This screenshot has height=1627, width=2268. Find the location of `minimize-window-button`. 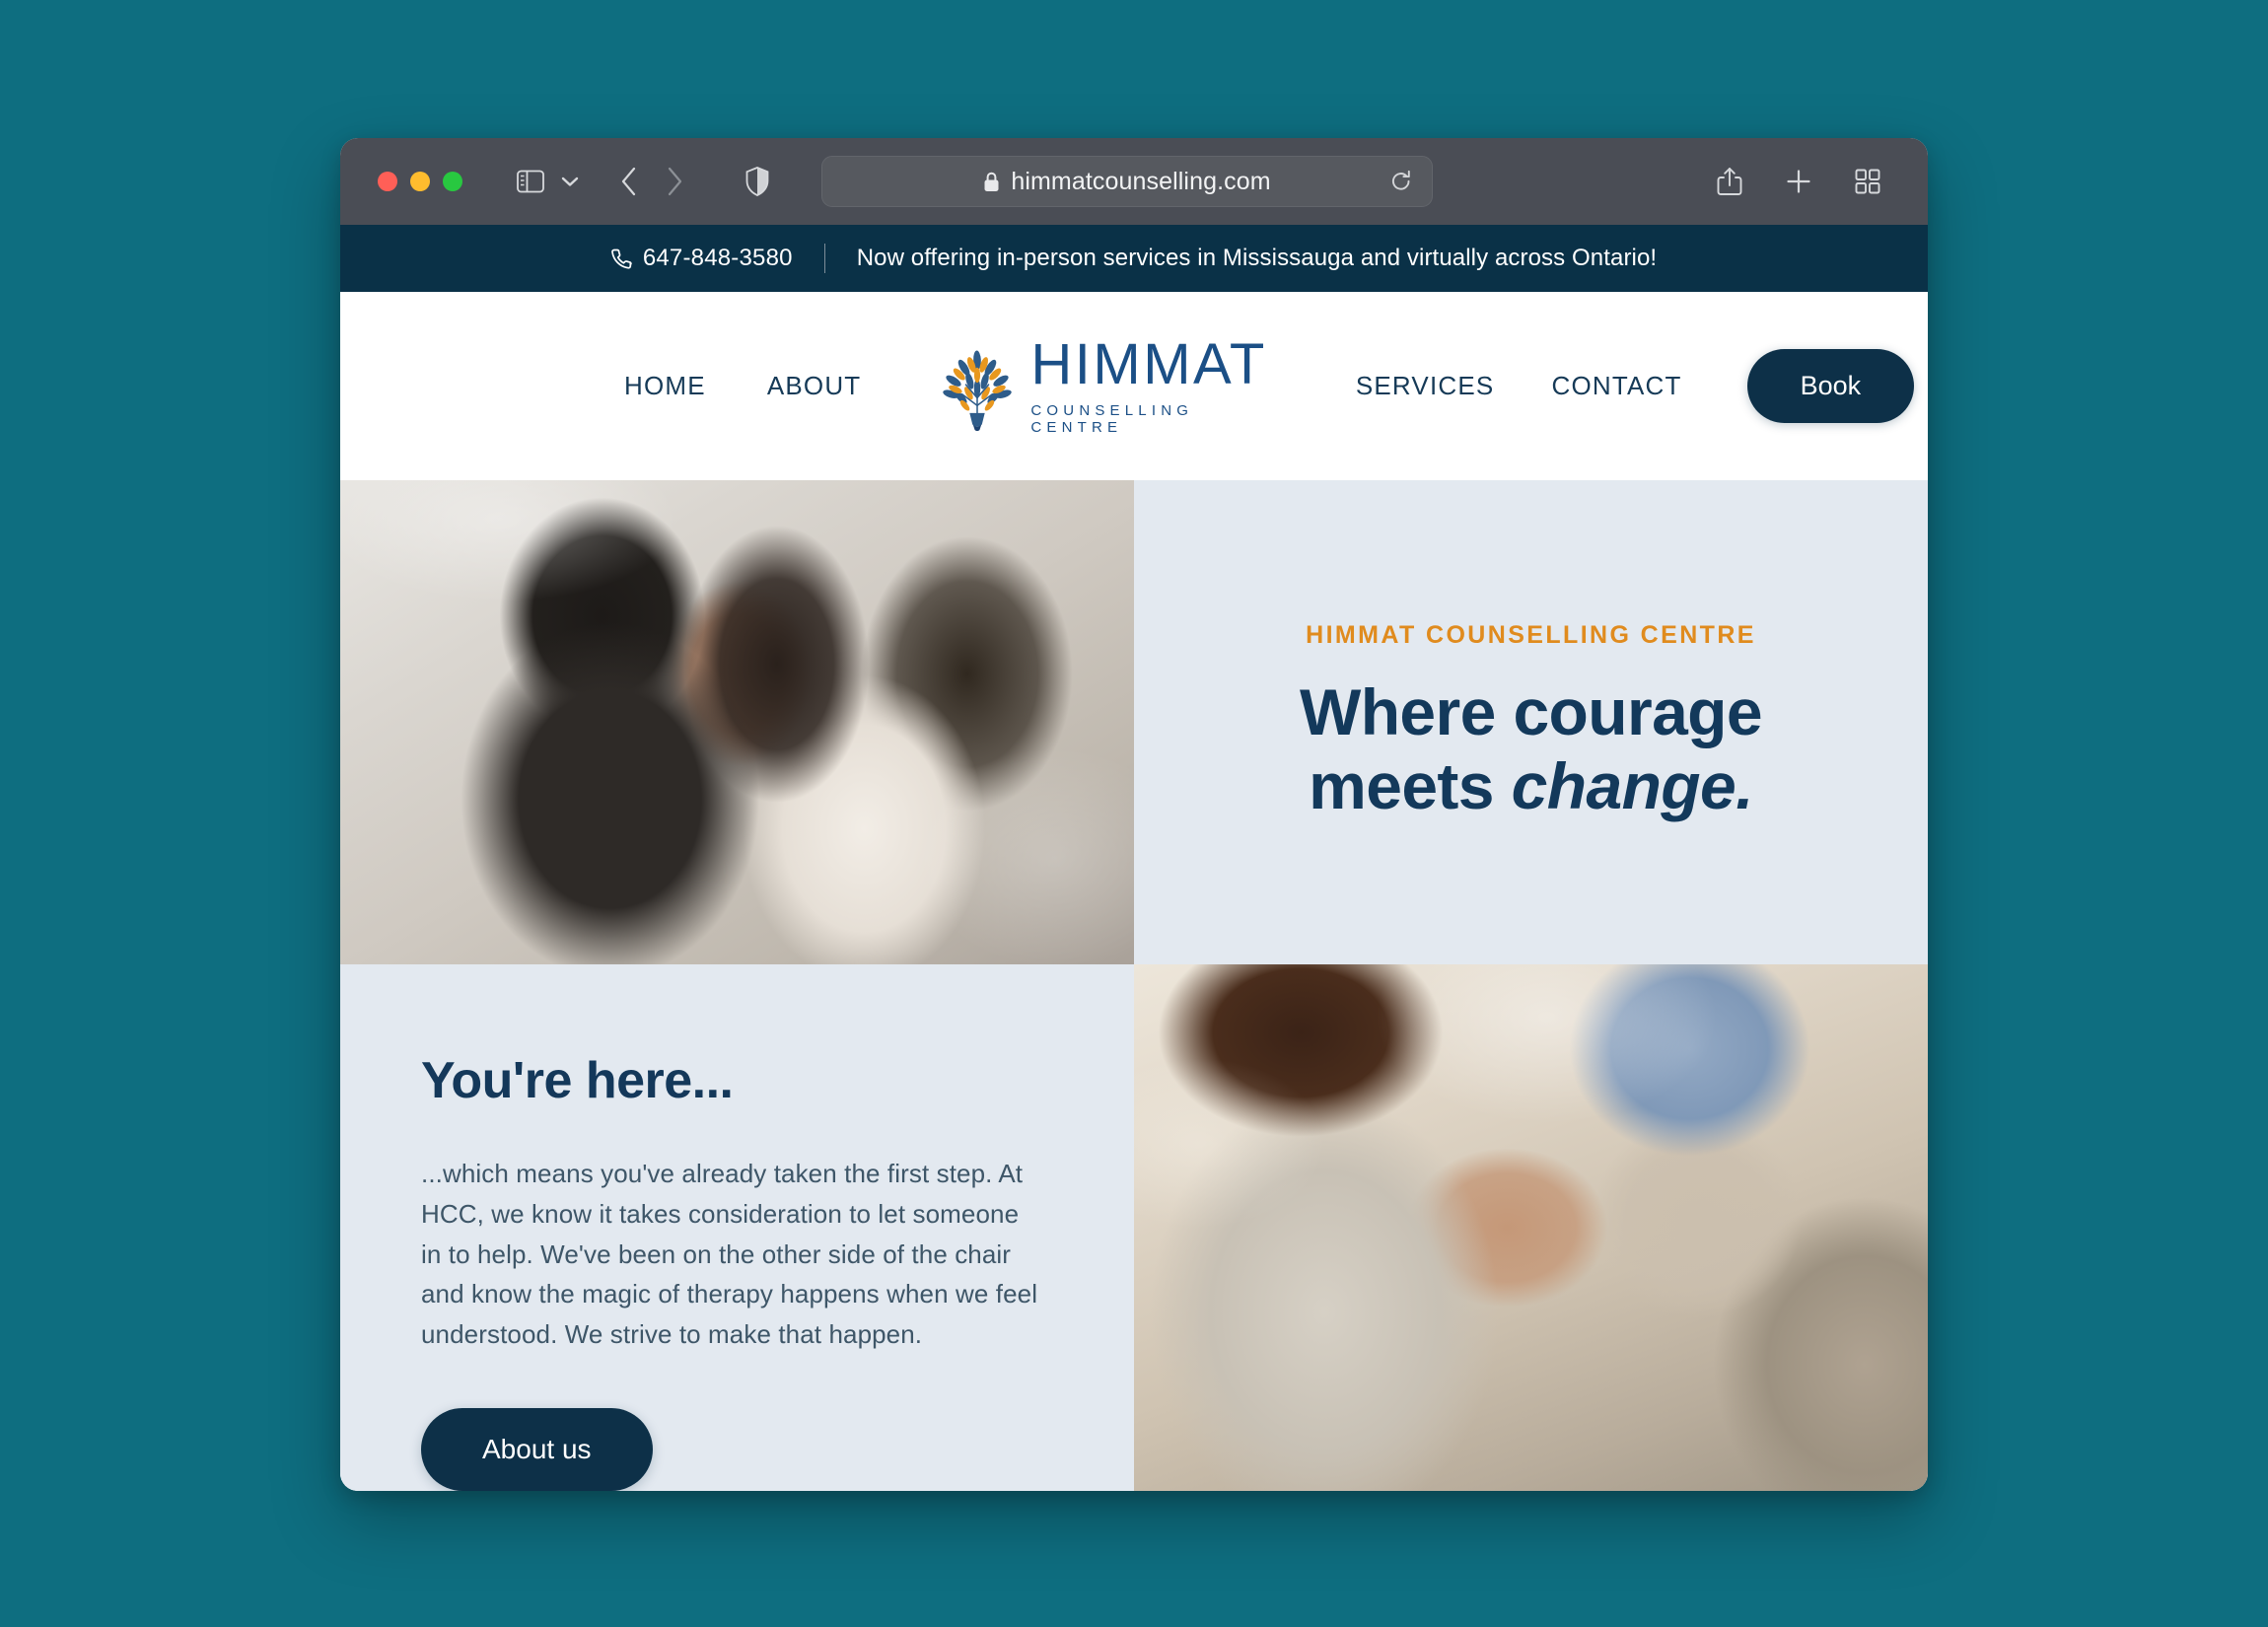

minimize-window-button is located at coordinates (420, 181).